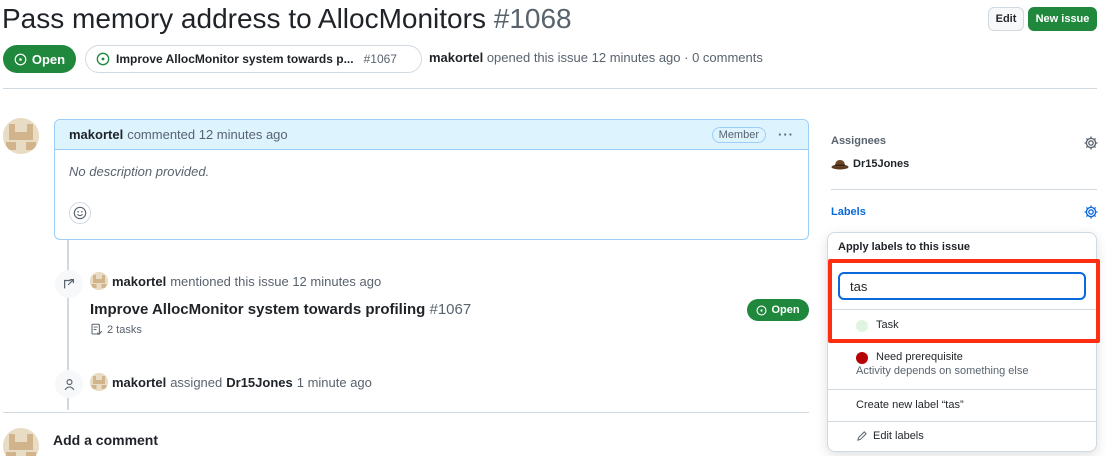 This screenshot has height=456, width=1106. I want to click on referenced-issue-number: #1067, so click(450, 309).